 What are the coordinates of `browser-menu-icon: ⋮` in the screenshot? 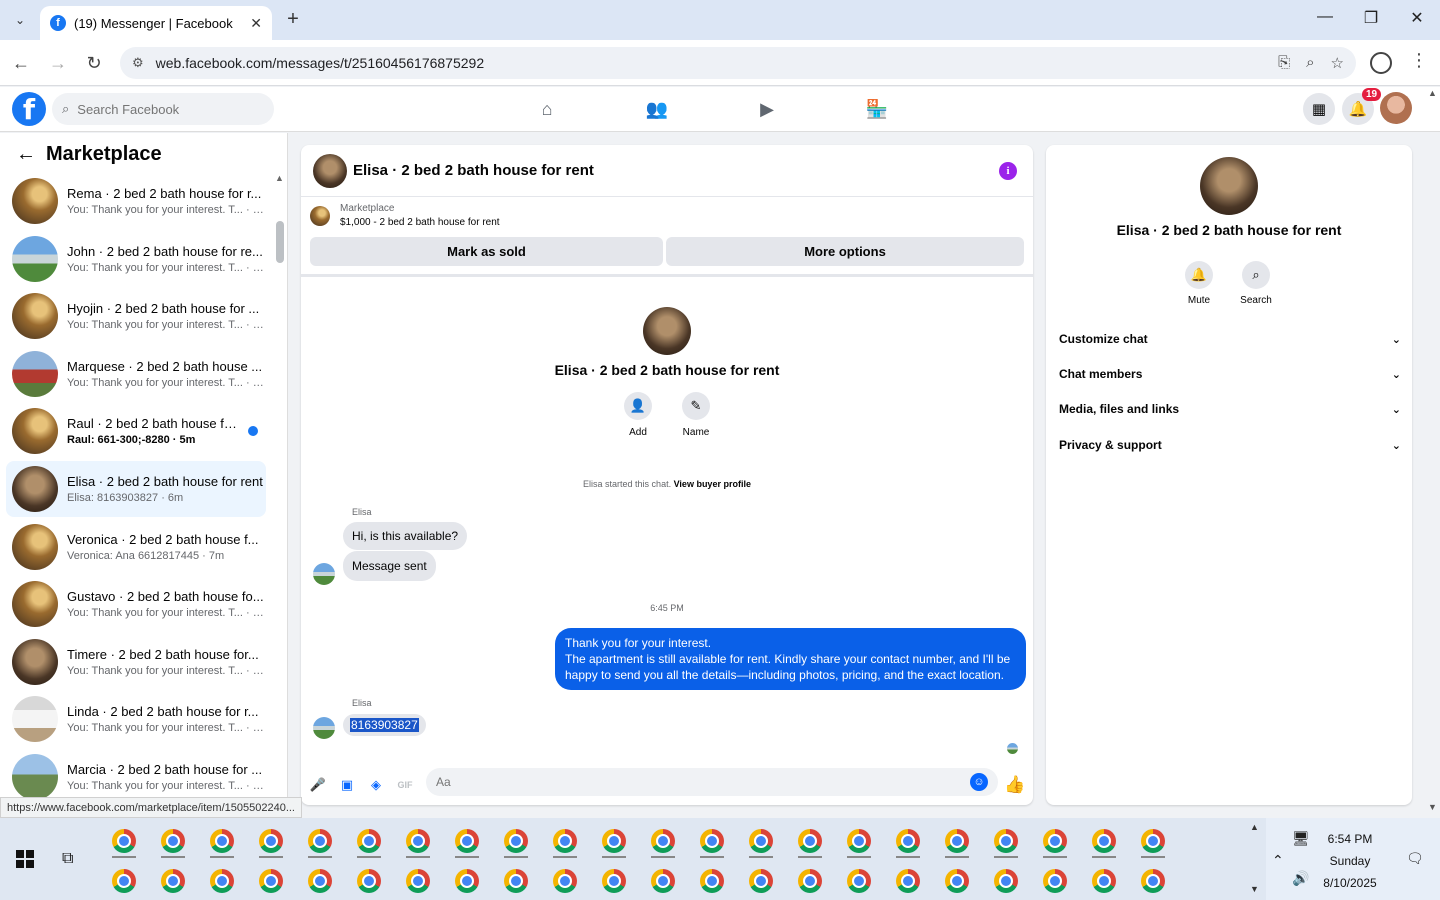 It's located at (1419, 60).